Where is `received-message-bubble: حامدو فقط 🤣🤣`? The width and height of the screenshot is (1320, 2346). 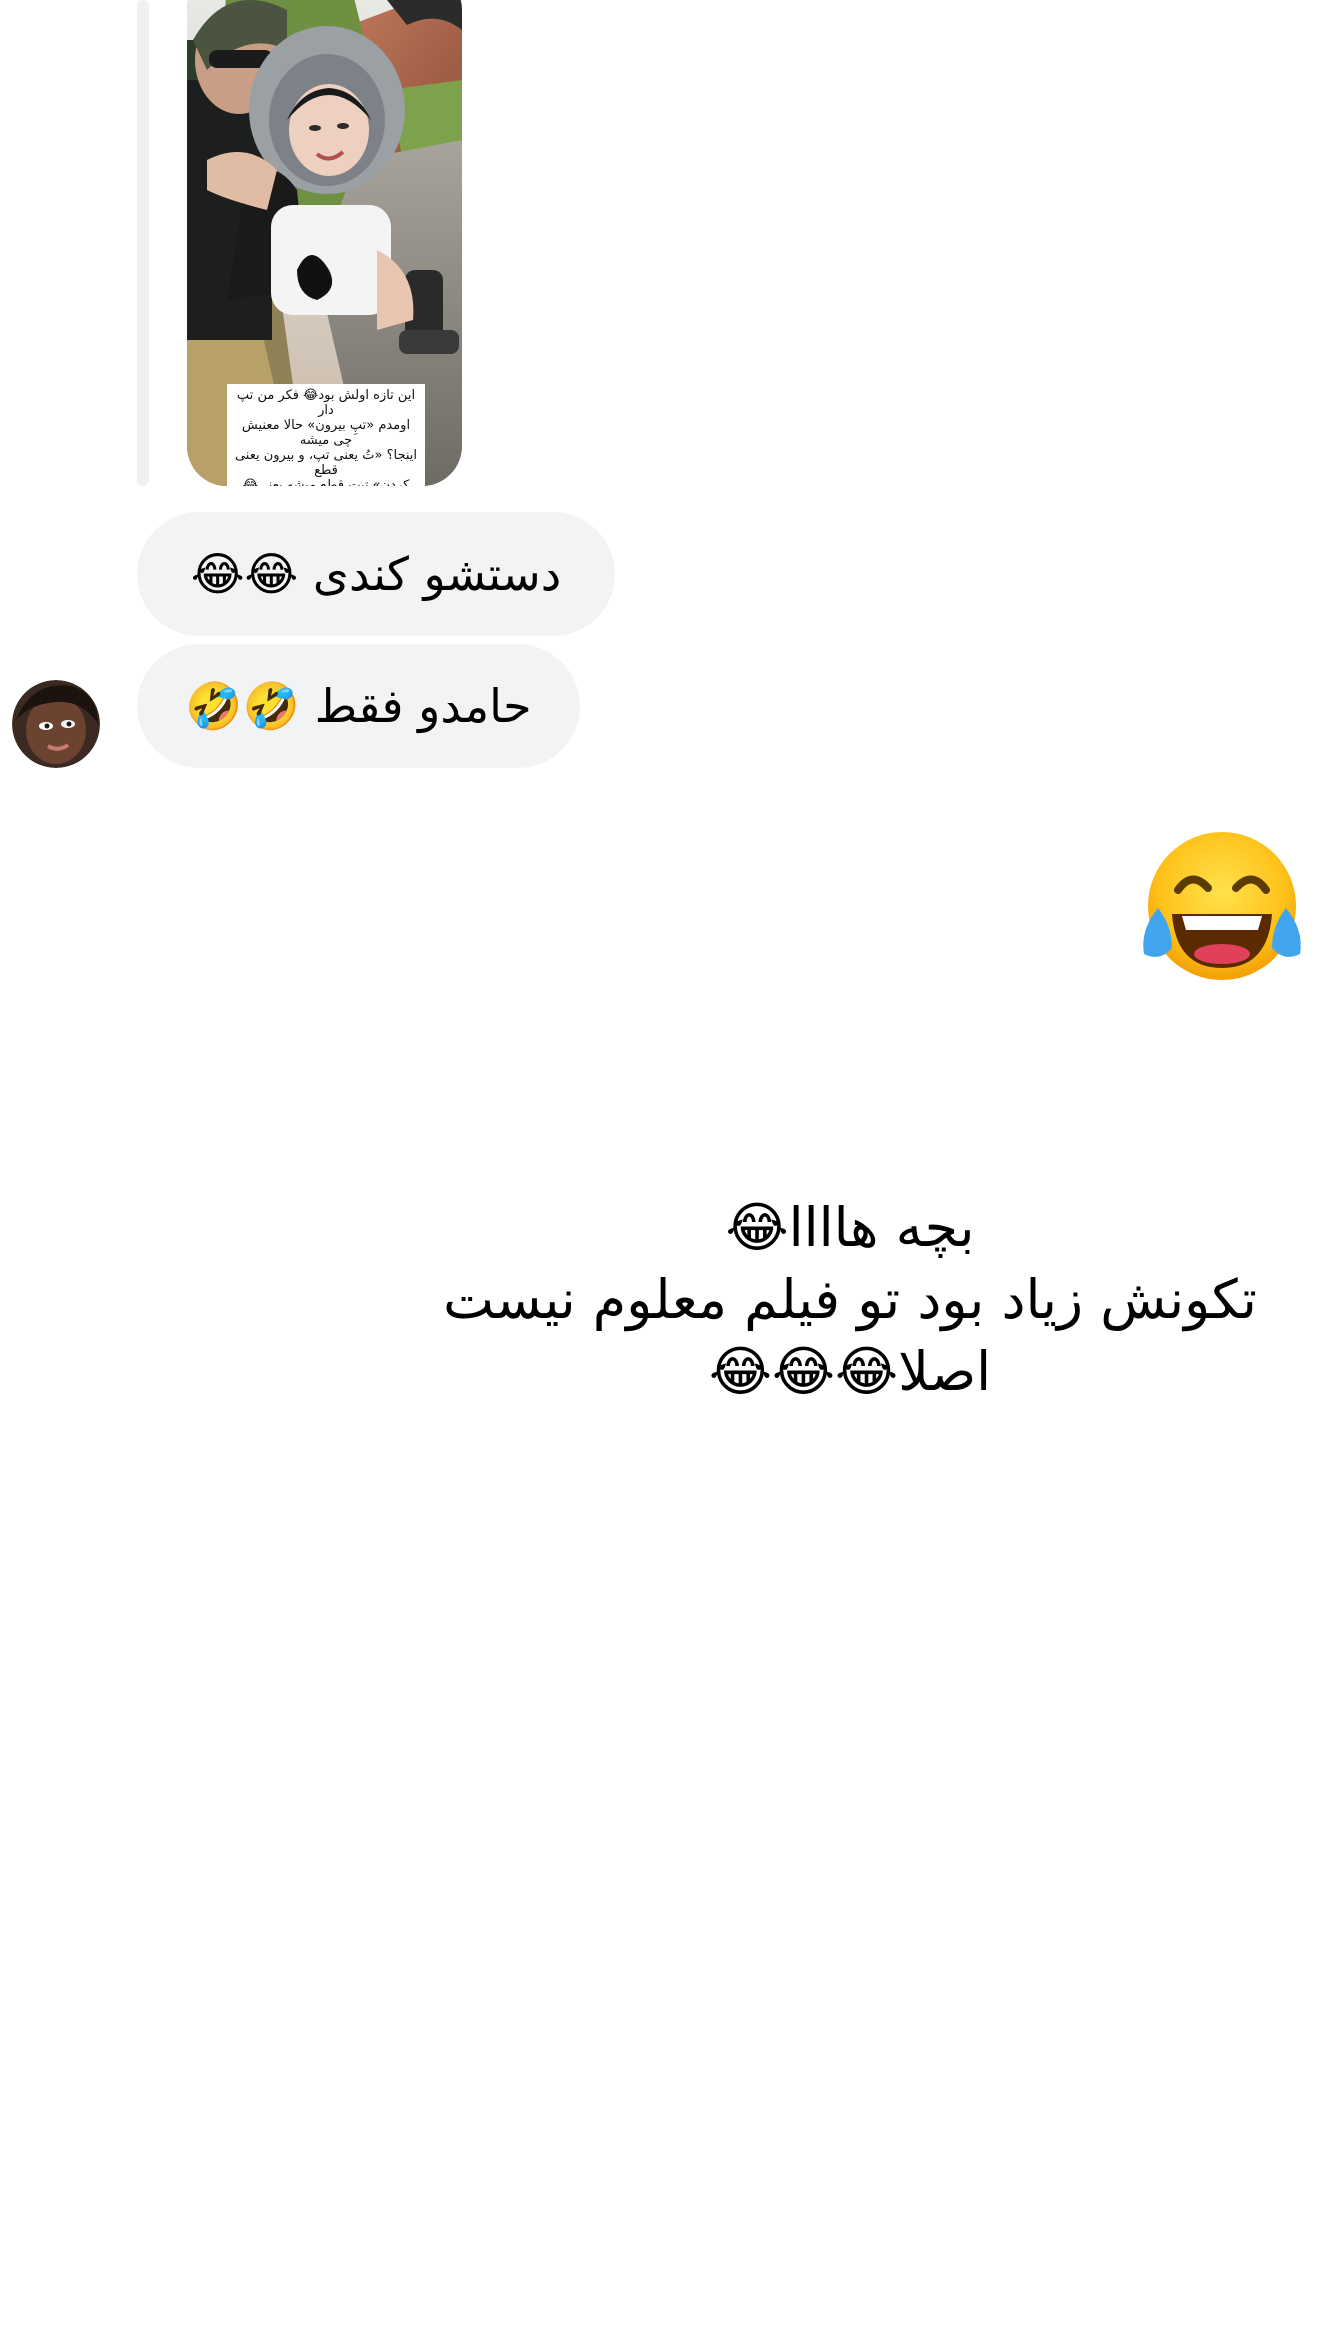 received-message-bubble: حامدو فقط 🤣🤣 is located at coordinates (358, 706).